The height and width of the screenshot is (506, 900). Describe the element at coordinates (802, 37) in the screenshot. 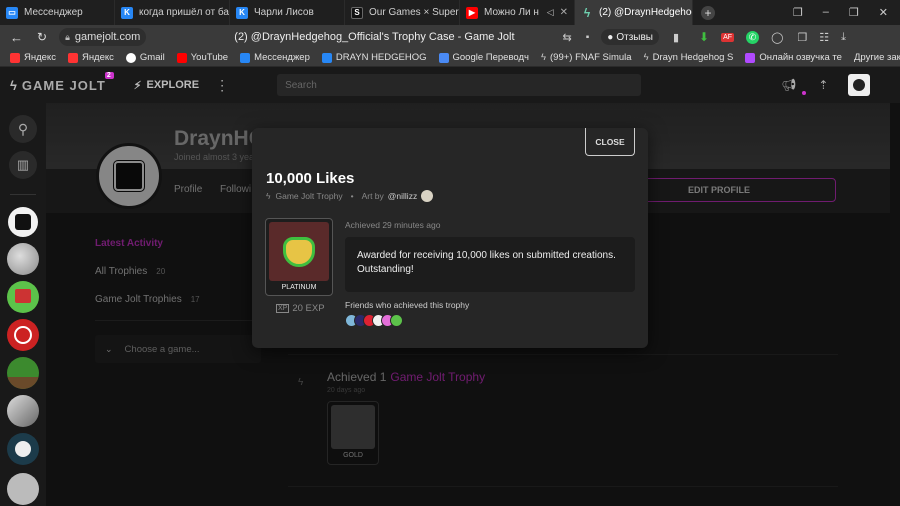

I see `collections-icon: ❐` at that location.